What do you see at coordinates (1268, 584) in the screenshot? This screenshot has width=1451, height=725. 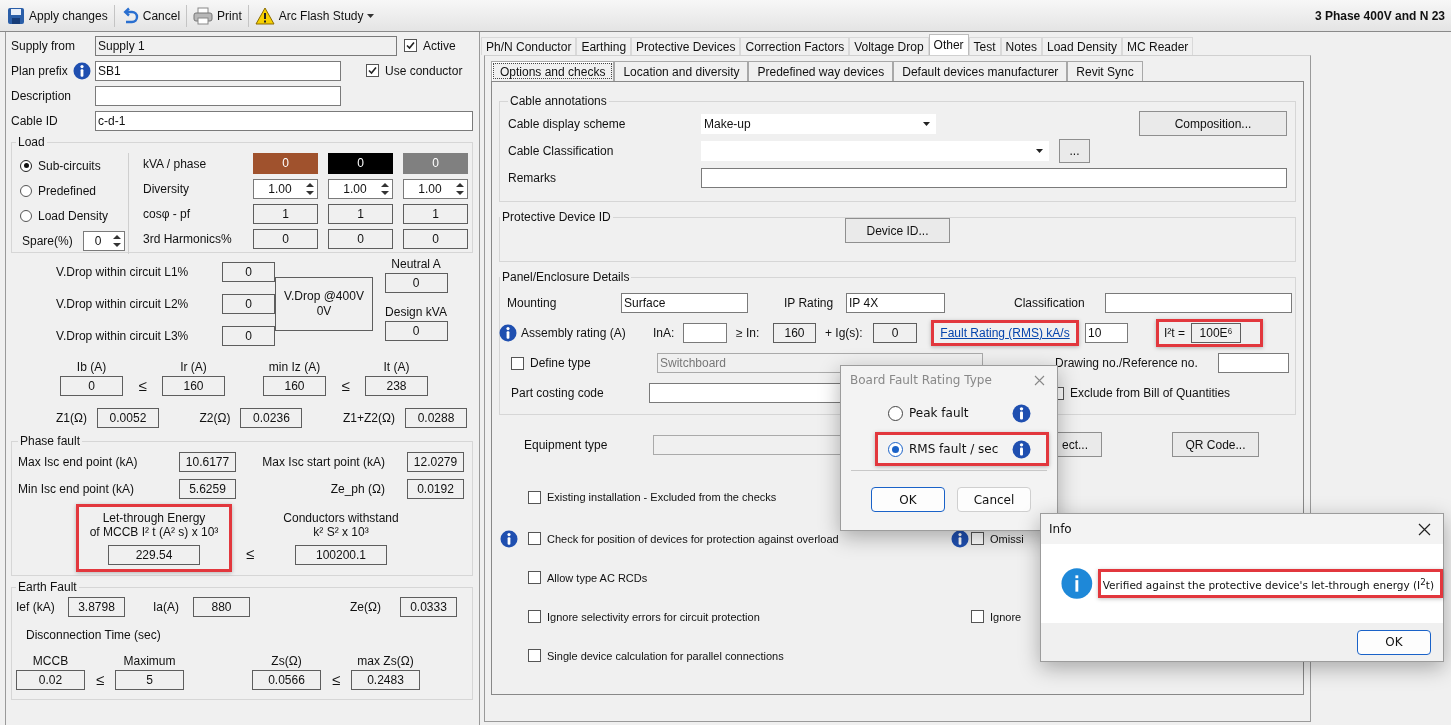 I see `info-message: Verified against the protective device's let-through energy (I$^{2}$t)` at bounding box center [1268, 584].